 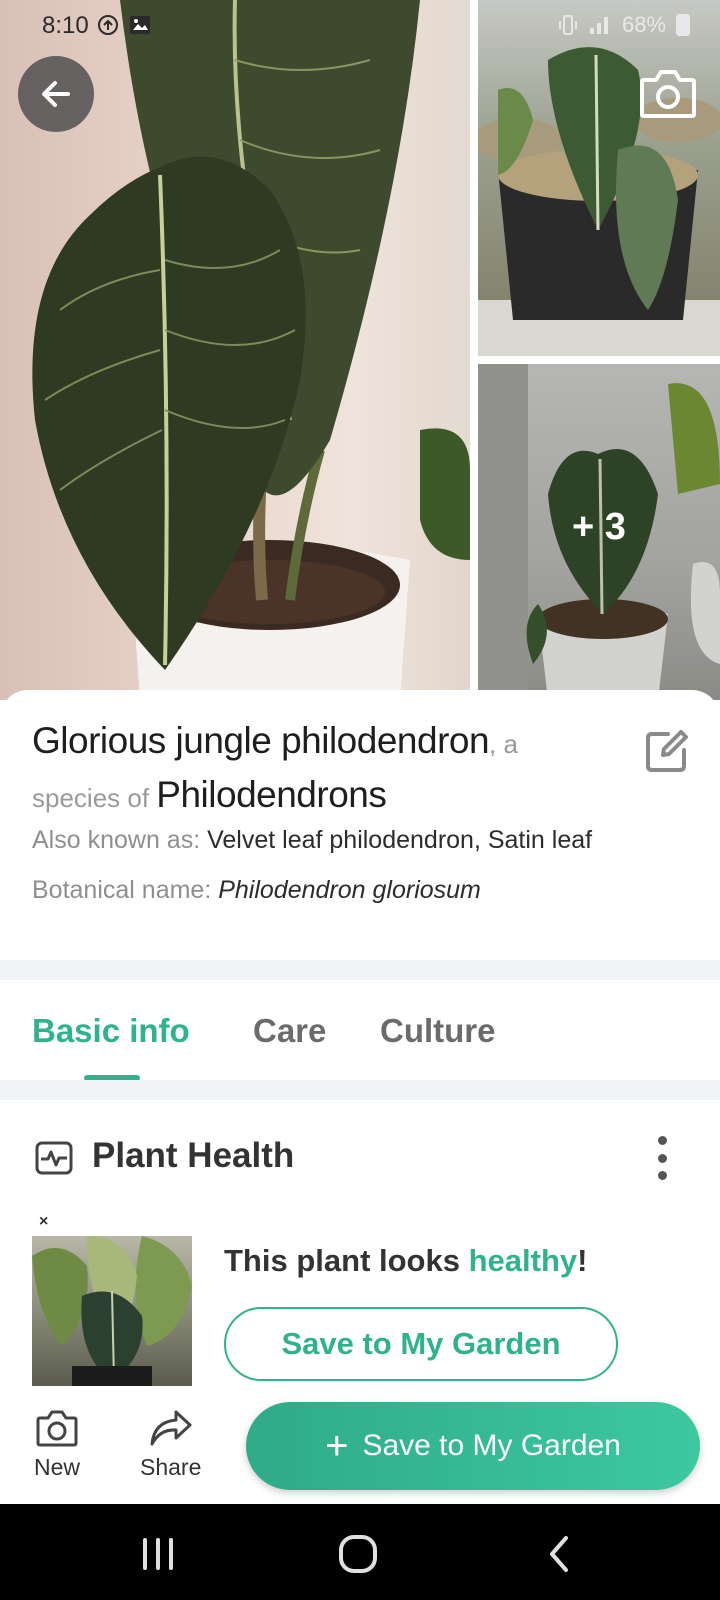 I want to click on back-arrow-icon, so click(x=56, y=94).